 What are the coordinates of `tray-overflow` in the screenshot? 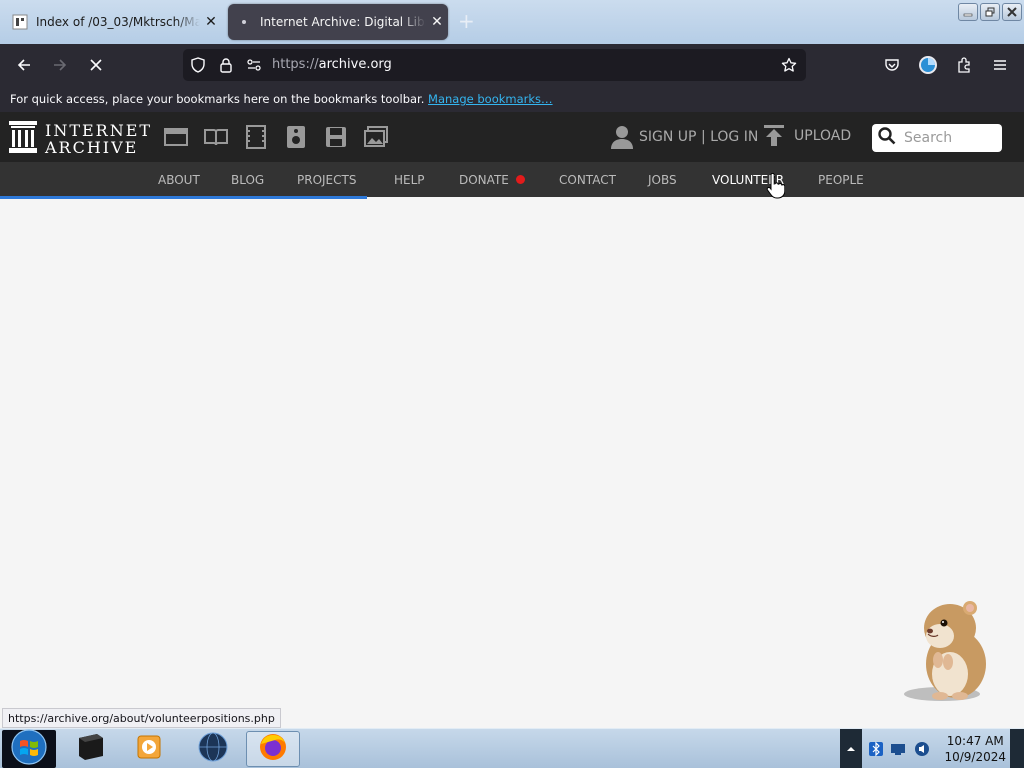 It's located at (851, 748).